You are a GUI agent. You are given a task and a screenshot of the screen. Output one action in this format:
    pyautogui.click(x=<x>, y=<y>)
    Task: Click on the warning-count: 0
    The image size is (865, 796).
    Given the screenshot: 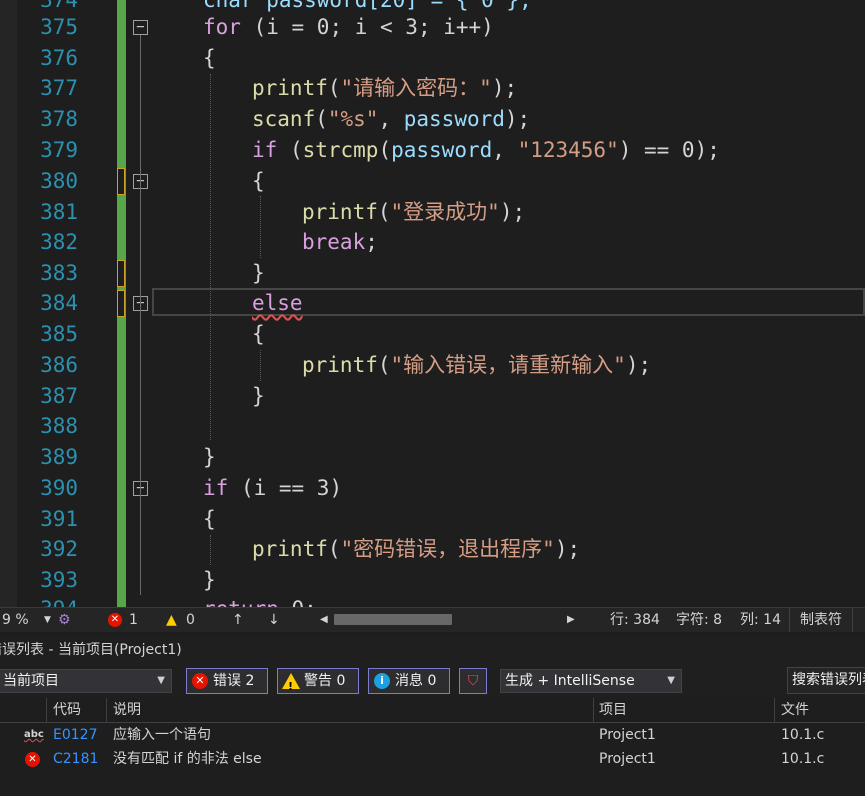 What is the action you would take?
    pyautogui.click(x=190, y=620)
    